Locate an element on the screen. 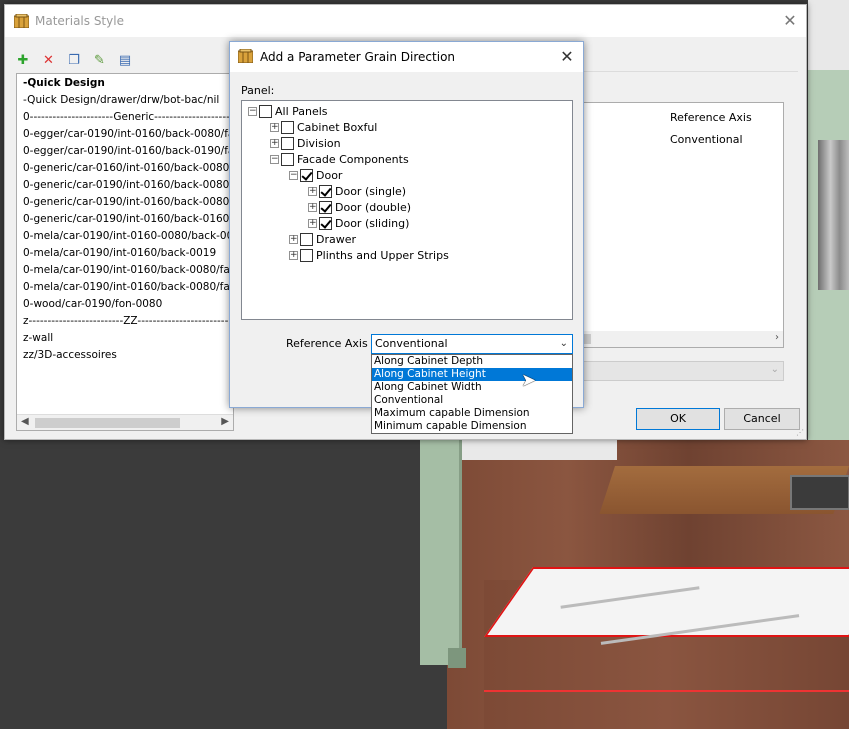 This screenshot has height=729, width=849. tree-node: − Door is located at coordinates (315, 175).